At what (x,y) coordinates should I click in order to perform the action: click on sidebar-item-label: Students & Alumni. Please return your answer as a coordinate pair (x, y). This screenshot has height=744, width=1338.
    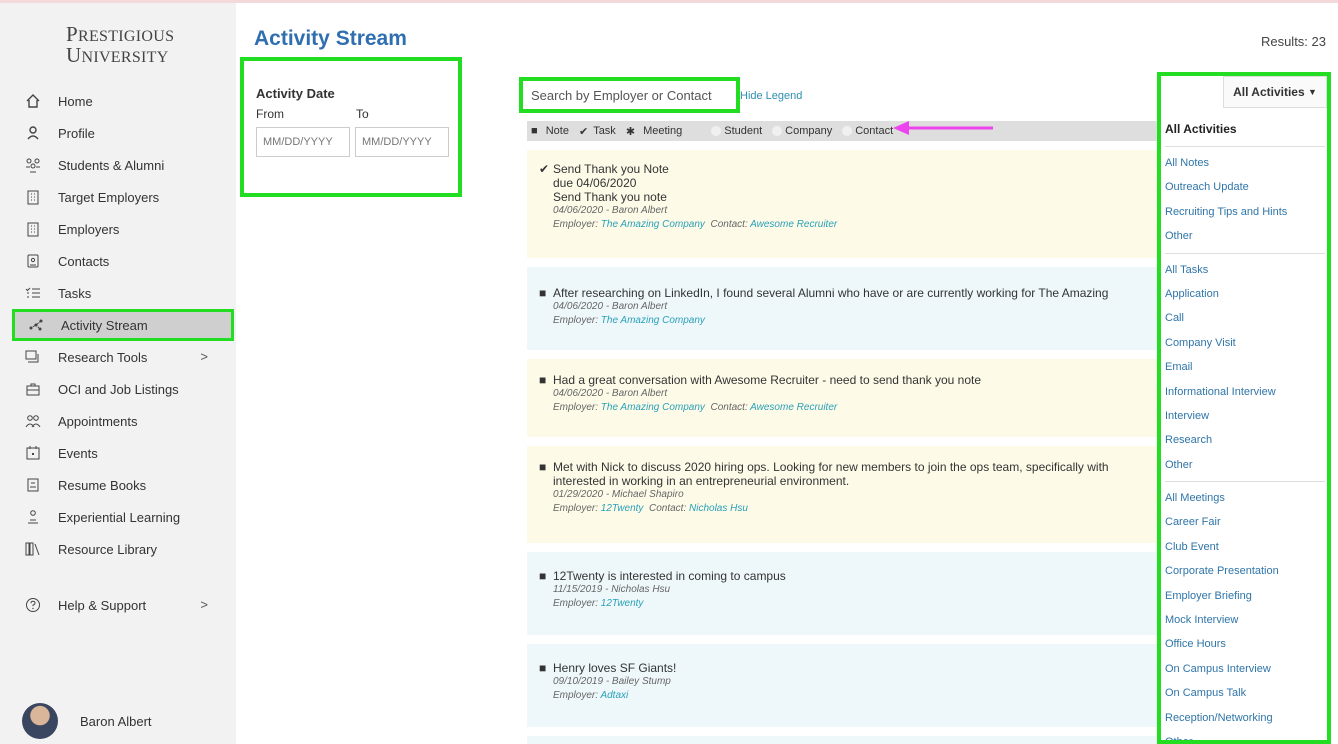
    Looking at the image, I should click on (111, 165).